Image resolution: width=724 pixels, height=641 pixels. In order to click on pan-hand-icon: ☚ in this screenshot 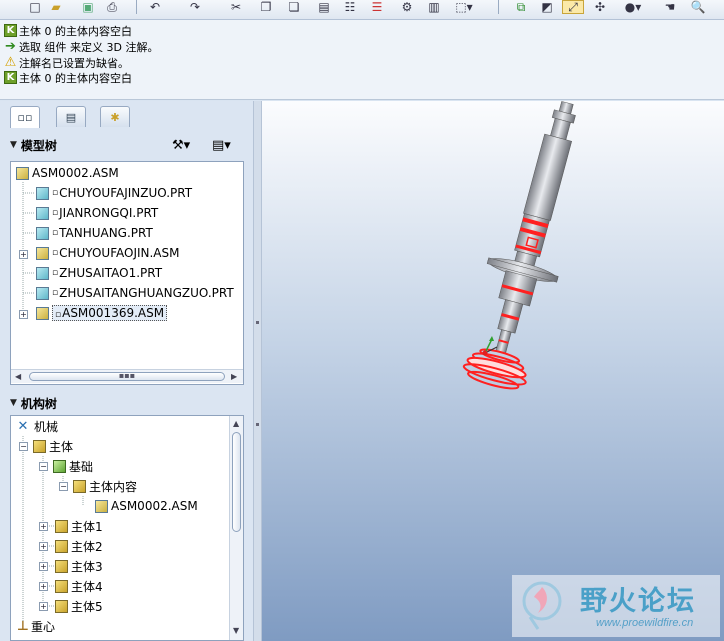, I will do `click(670, 7)`.